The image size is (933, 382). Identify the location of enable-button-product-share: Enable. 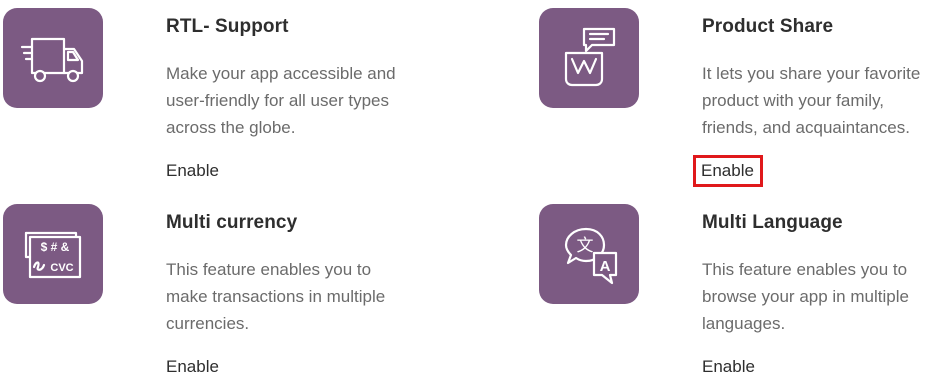
(728, 171).